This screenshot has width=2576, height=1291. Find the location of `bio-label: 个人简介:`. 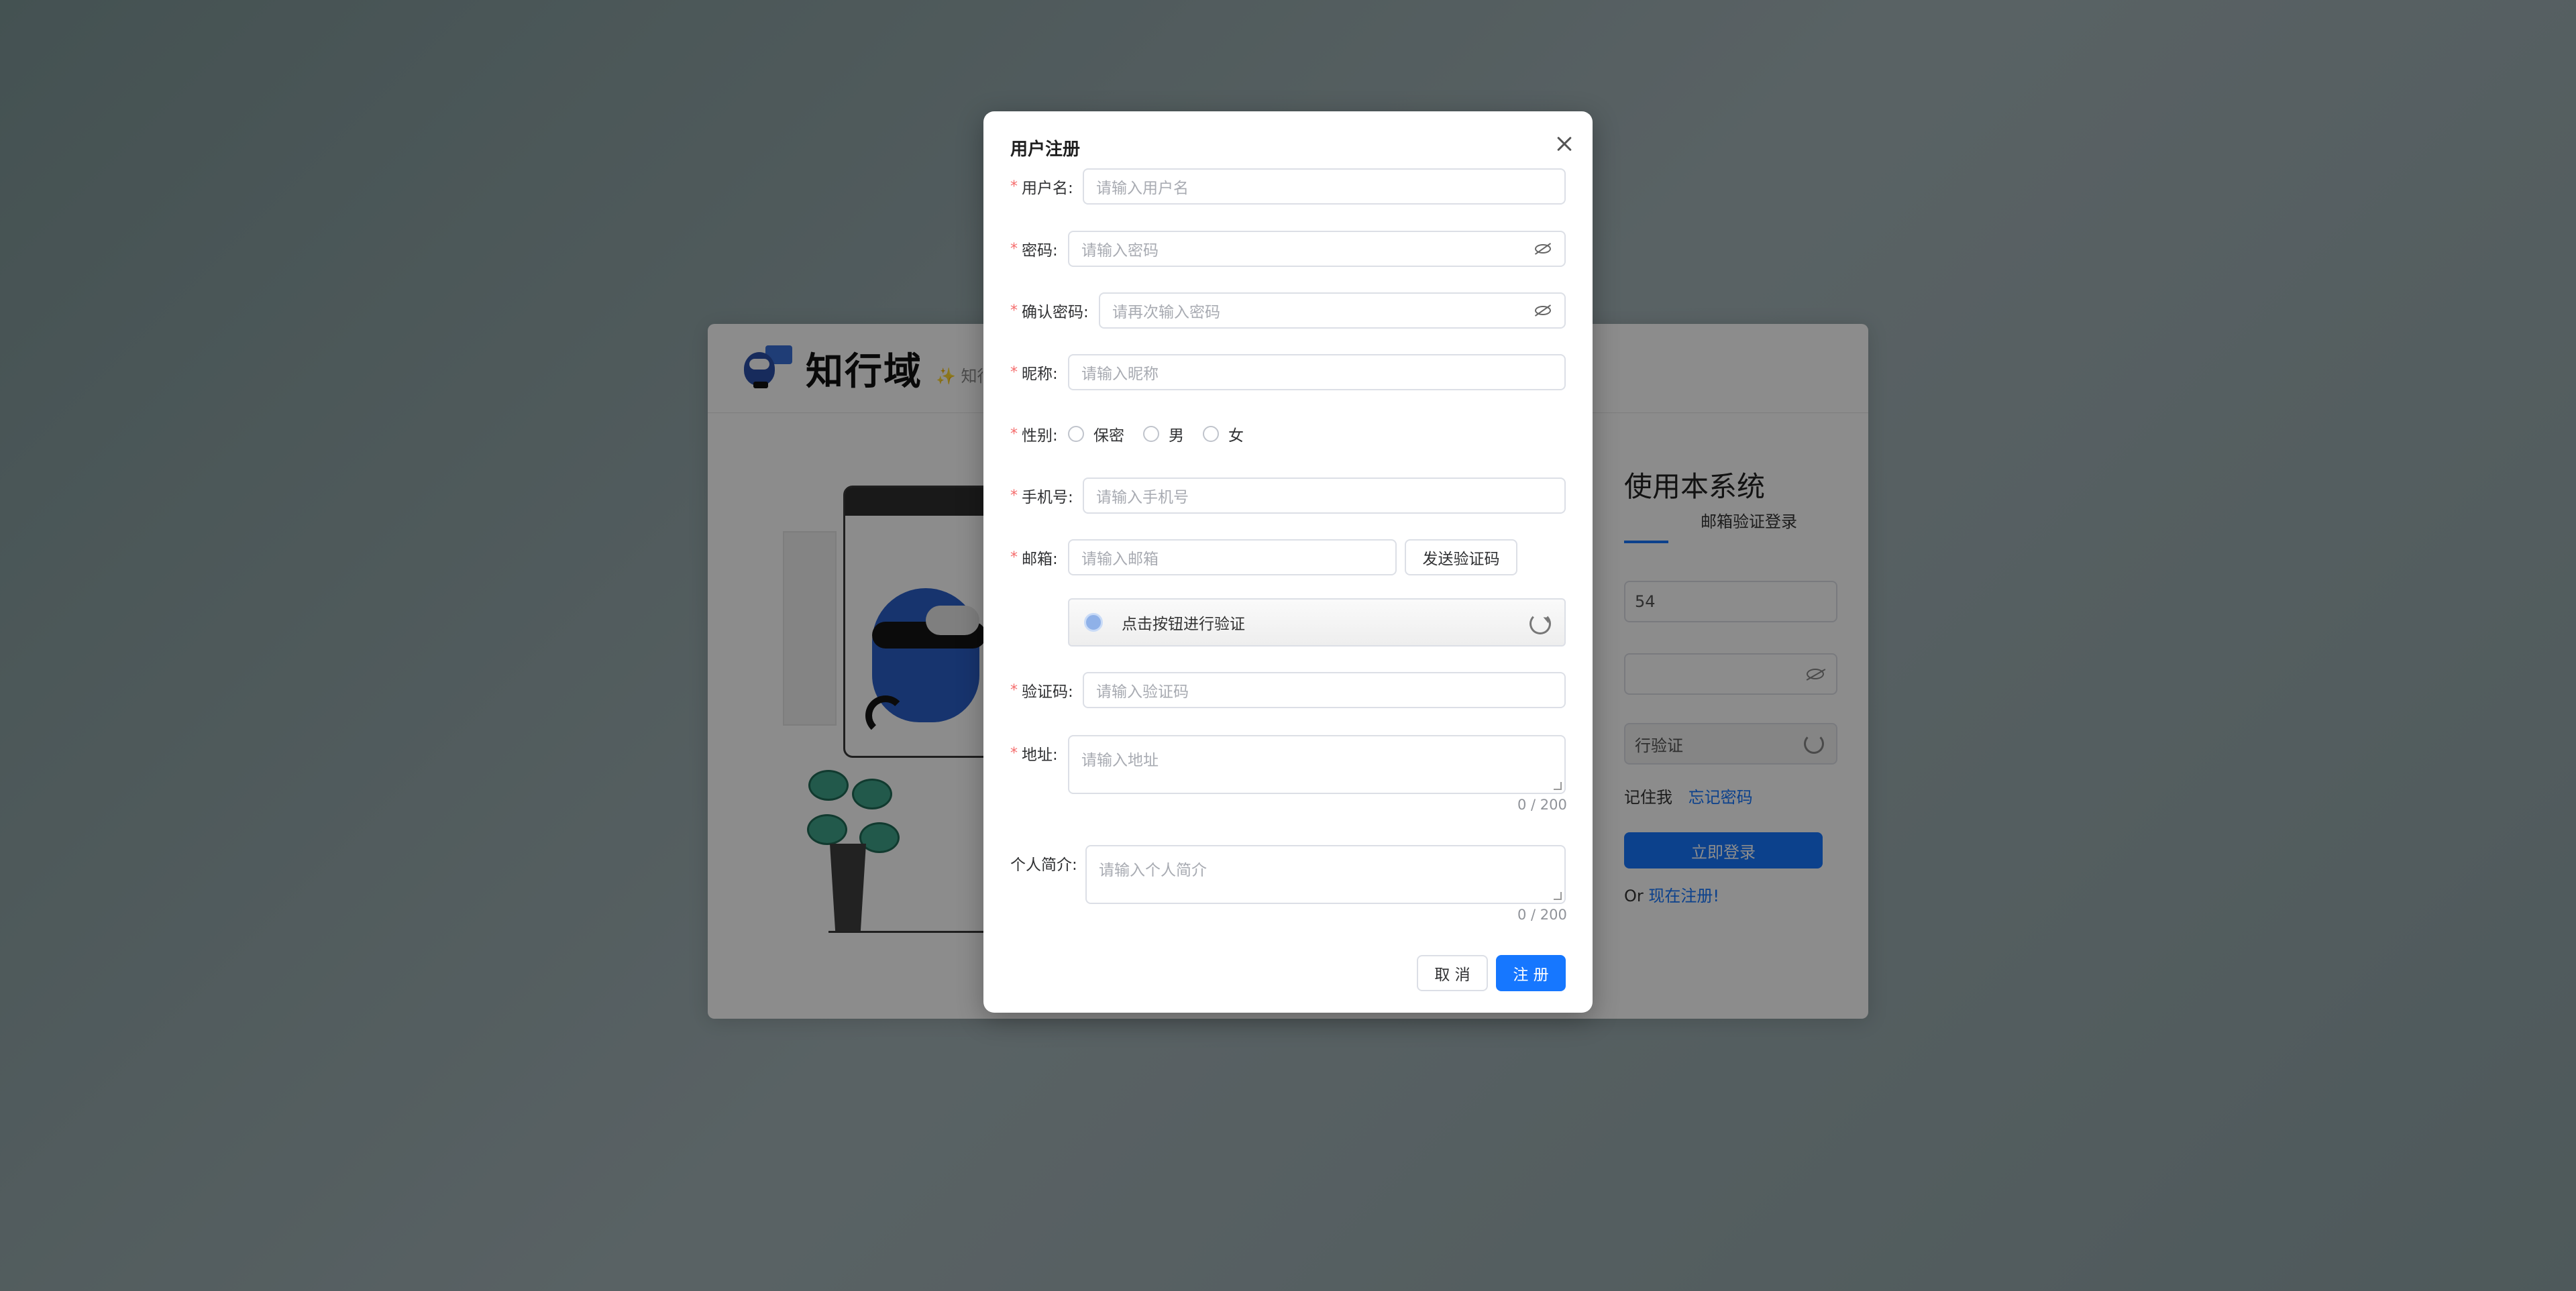

bio-label: 个人简介: is located at coordinates (1043, 865).